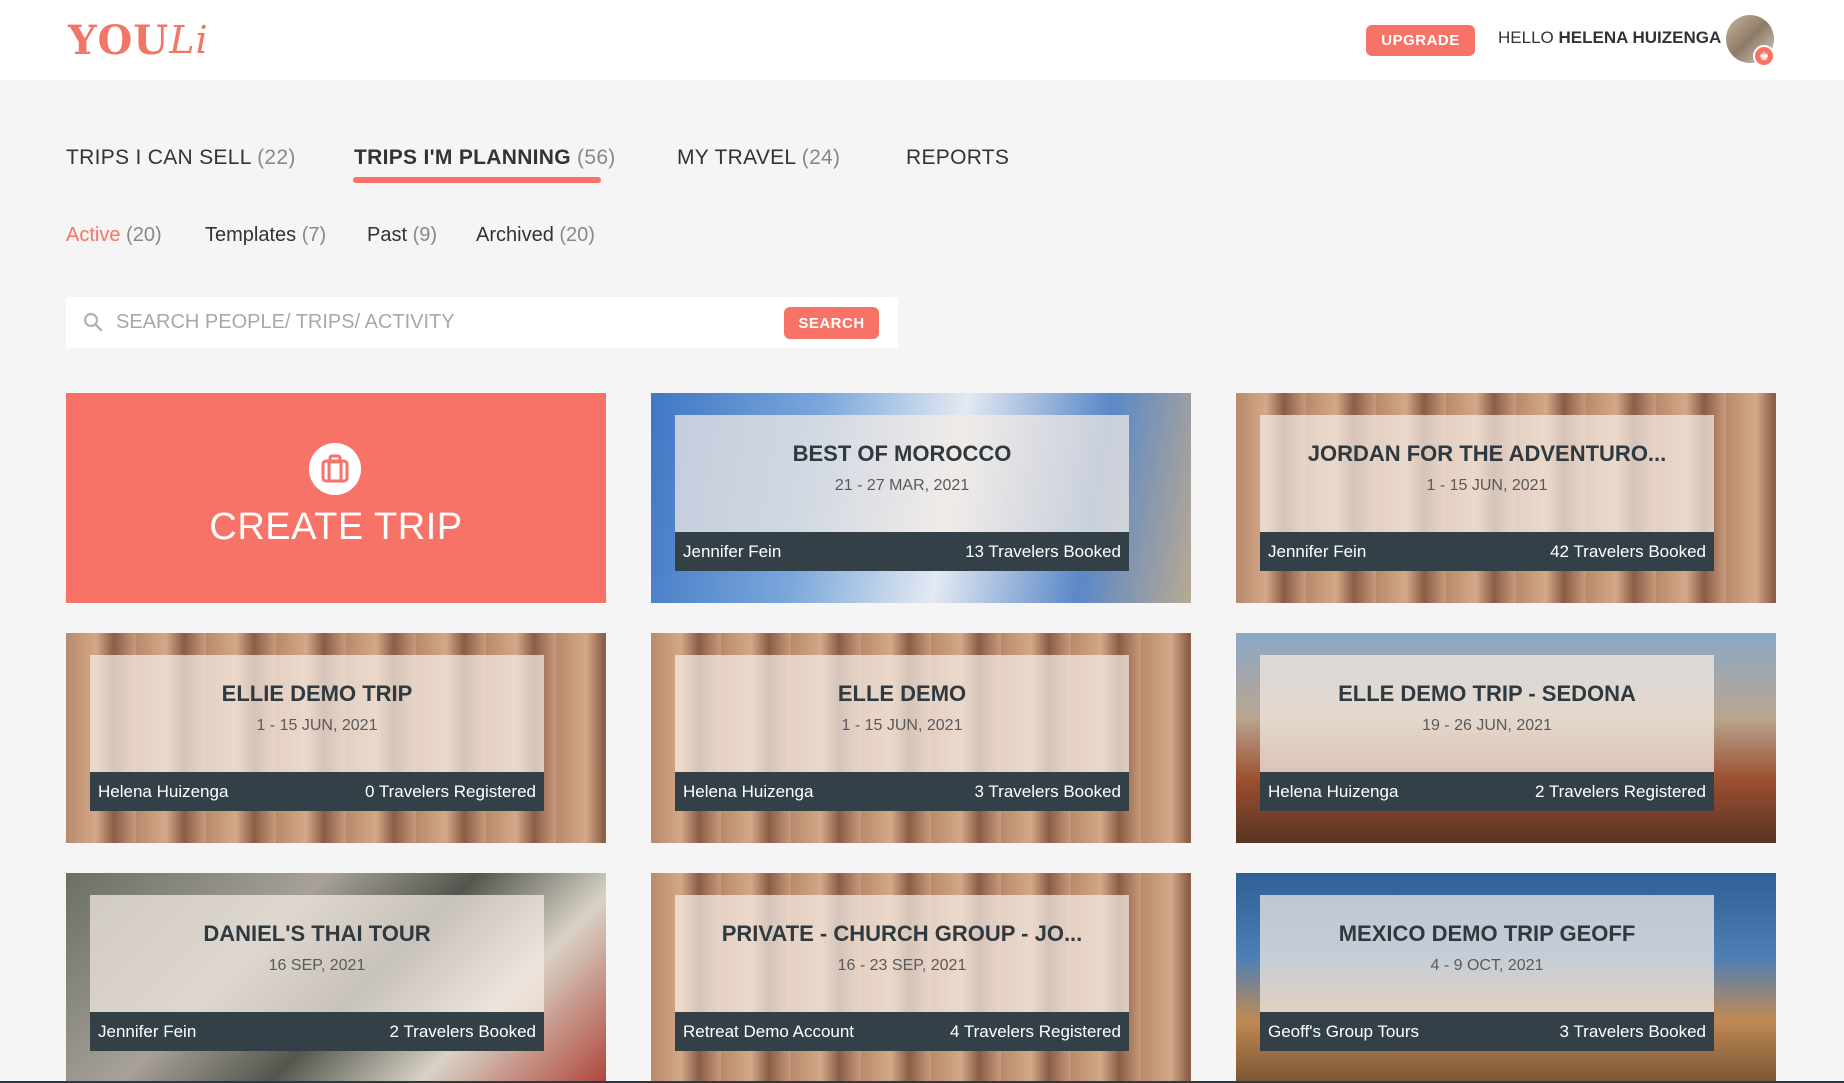 This screenshot has height=1083, width=1844. I want to click on tab-label: REPORTS, so click(958, 157).